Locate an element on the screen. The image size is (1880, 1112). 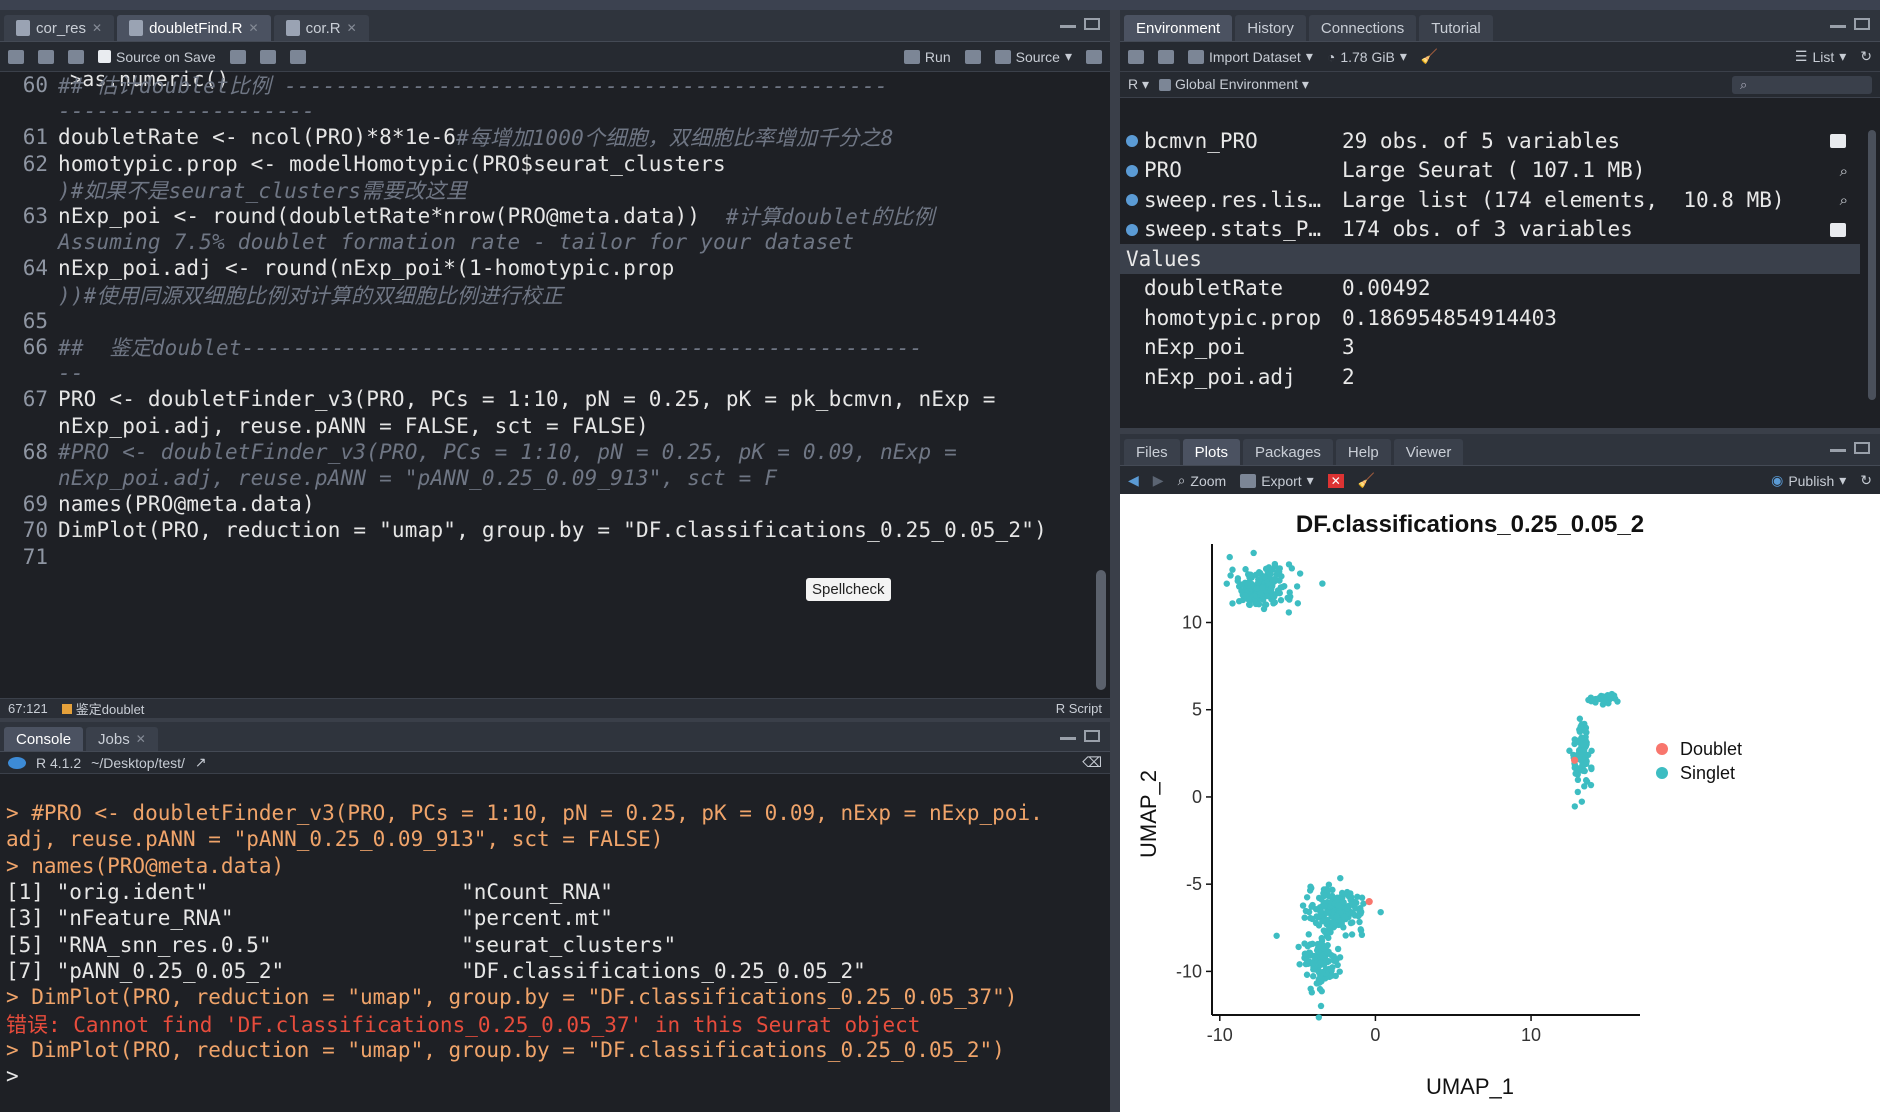
env-search-input: ⌕ is located at coordinates (1802, 84).